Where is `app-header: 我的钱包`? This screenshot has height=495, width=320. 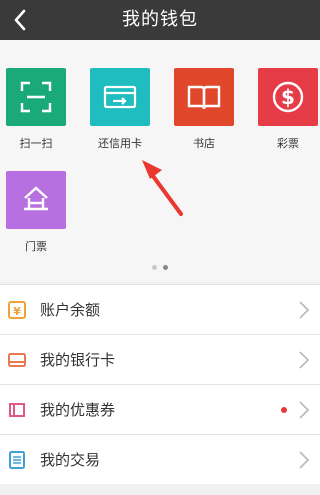 app-header: 我的钱包 is located at coordinates (160, 20).